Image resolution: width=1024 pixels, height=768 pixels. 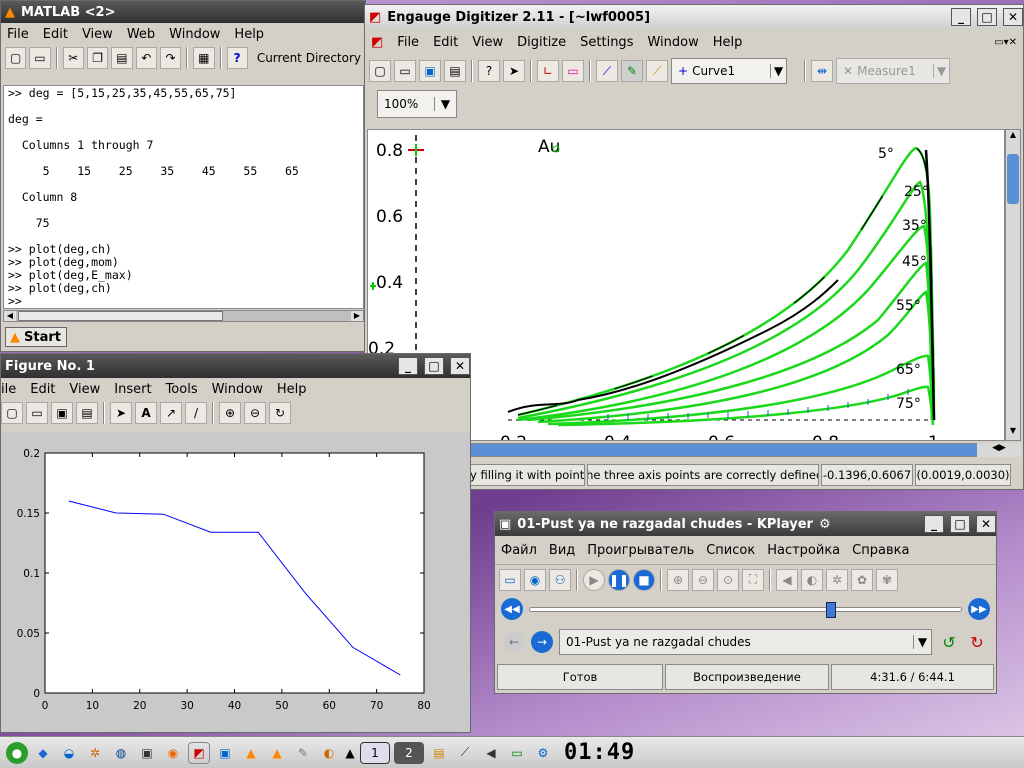 What do you see at coordinates (121, 753) in the screenshot?
I see `globe-icon: ◍` at bounding box center [121, 753].